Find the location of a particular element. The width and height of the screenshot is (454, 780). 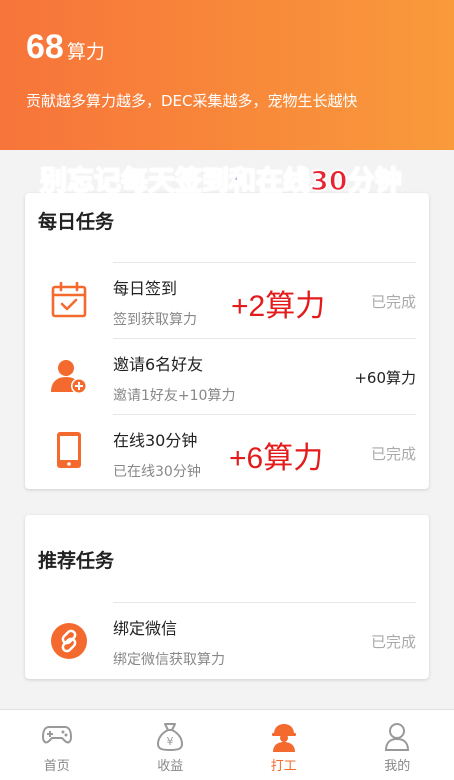

daily-tasks-title: 每日任务 is located at coordinates (76, 220).